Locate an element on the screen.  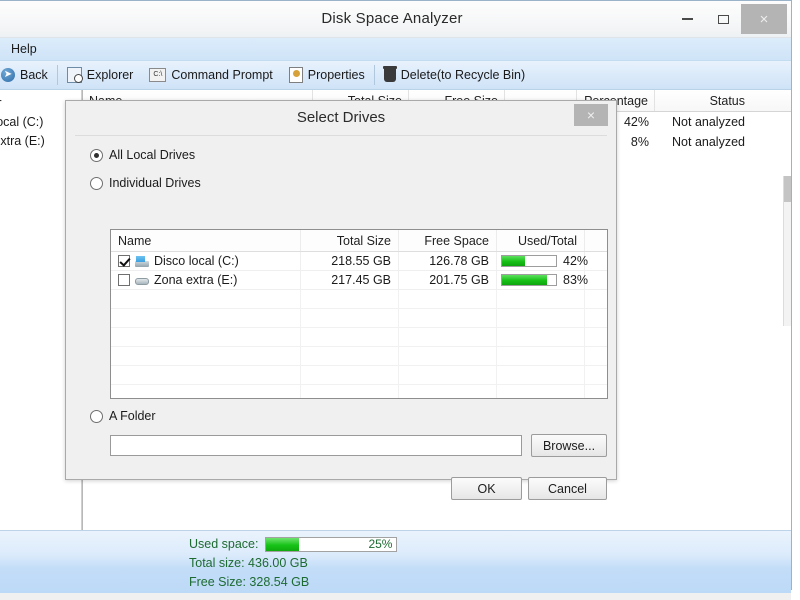
radio-a-folder: A Folder is located at coordinates (115, 416).